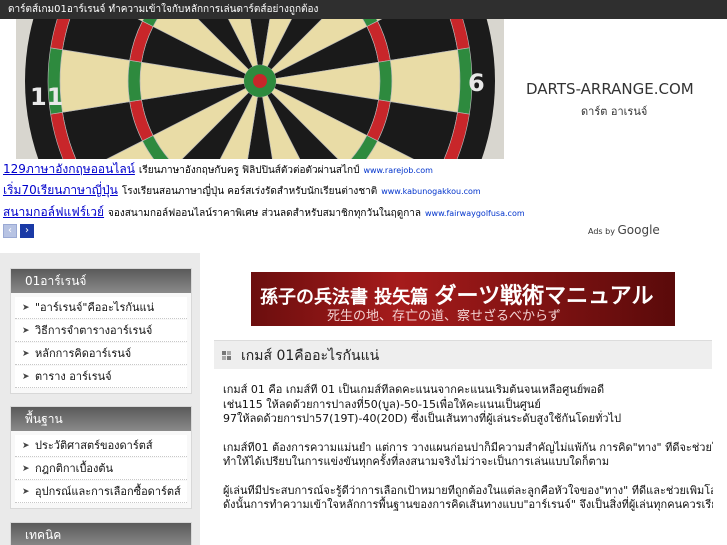 This screenshot has width=727, height=545. What do you see at coordinates (74, 468) in the screenshot?
I see `sidebar-item-label: กฎกติกาเบื้องต้น` at bounding box center [74, 468].